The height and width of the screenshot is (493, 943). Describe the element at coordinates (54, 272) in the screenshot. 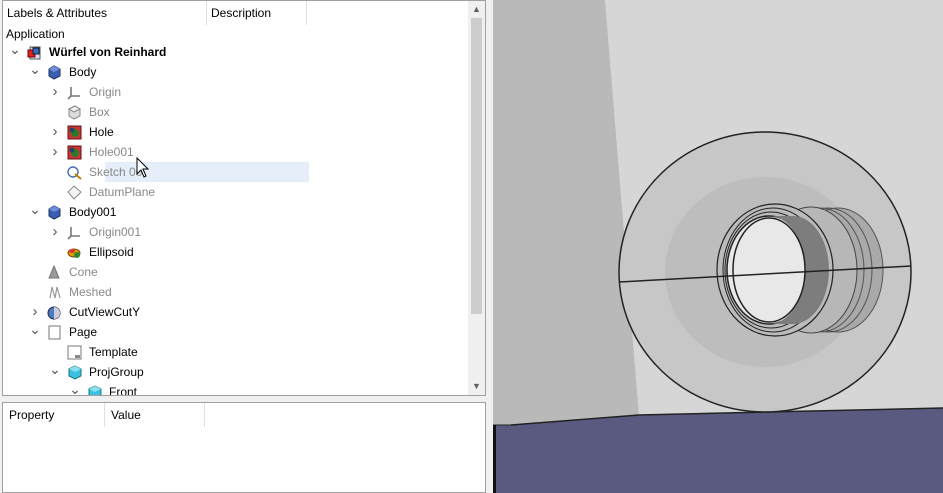

I see `cone-icon` at that location.